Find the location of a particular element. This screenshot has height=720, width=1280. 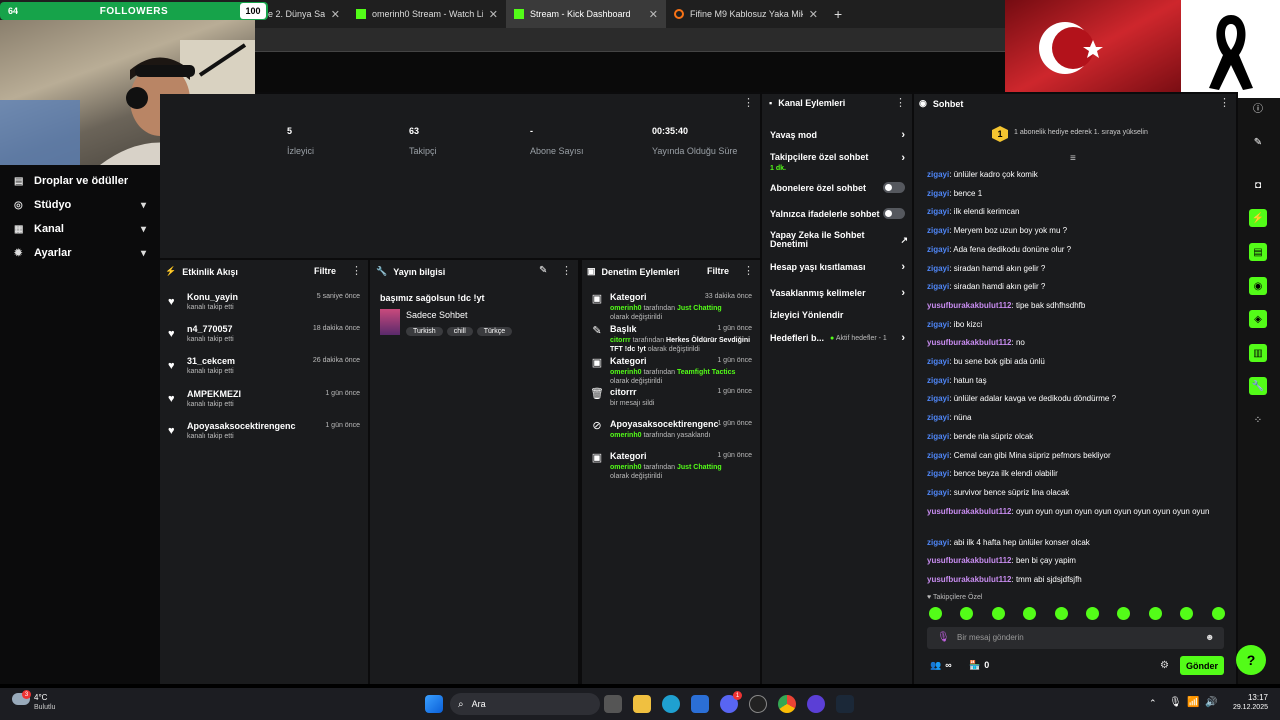

banned-words-row: Yasaklanmış kelimeler › is located at coordinates (837, 293).